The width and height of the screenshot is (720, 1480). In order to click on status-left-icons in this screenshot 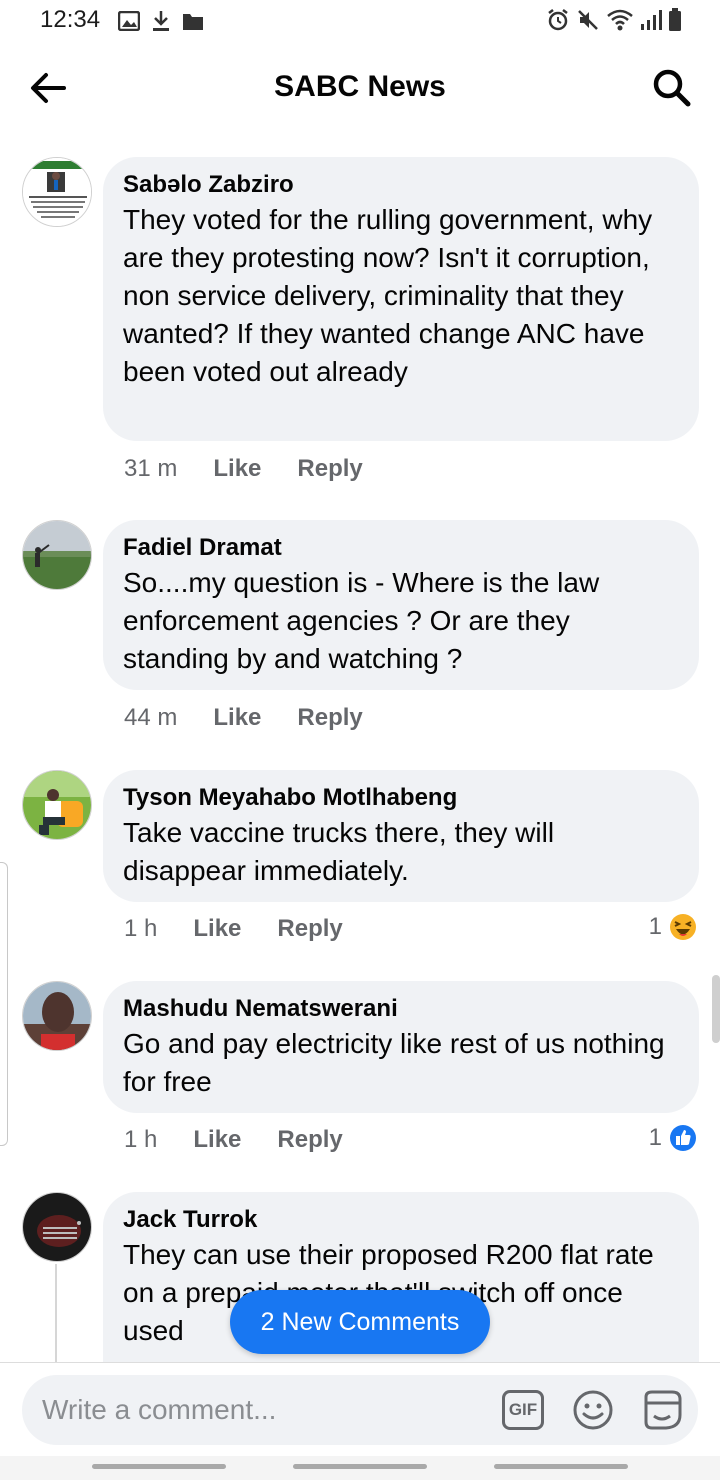, I will do `click(161, 21)`.